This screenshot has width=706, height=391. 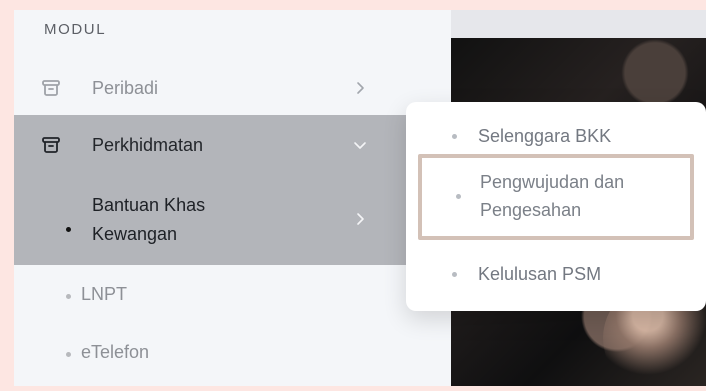 I want to click on submenu-item-label: Selenggara BKK, so click(x=545, y=136).